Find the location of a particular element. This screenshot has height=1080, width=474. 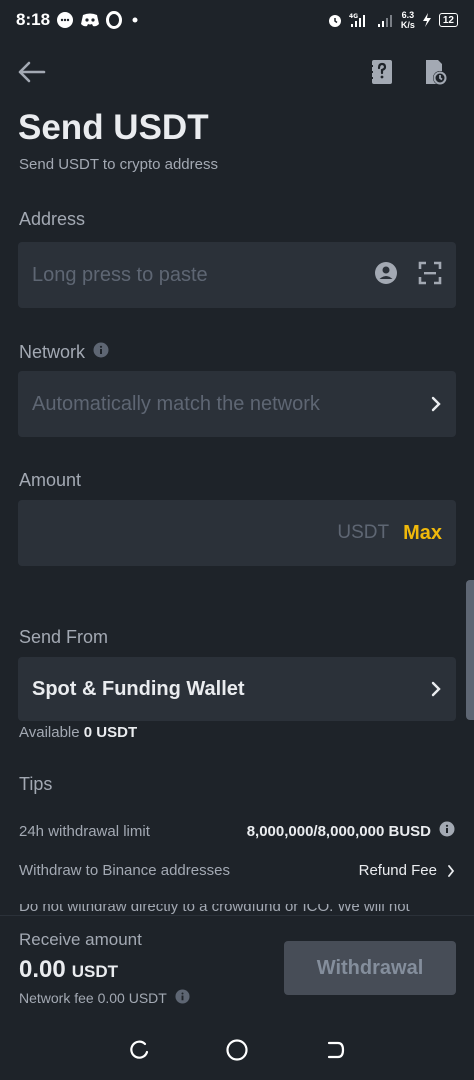

history-button is located at coordinates (436, 72).